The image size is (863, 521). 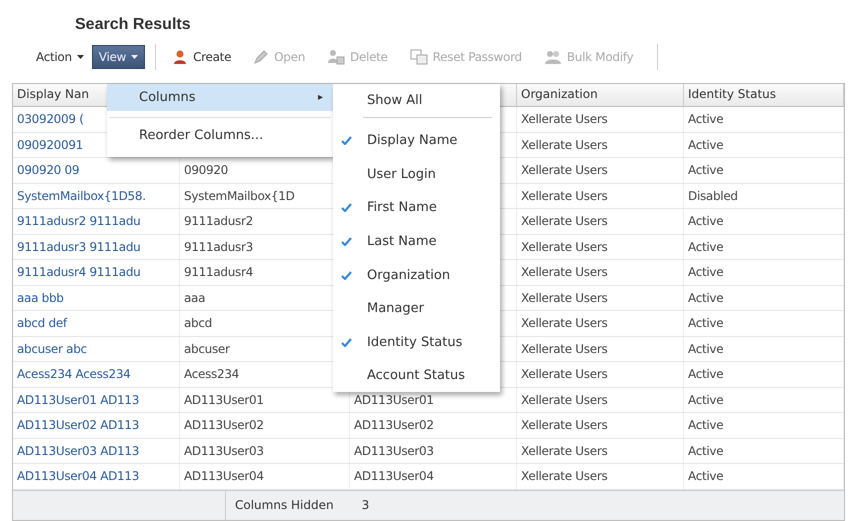 What do you see at coordinates (220, 97) in the screenshot?
I see `menu-item: Columns ▸` at bounding box center [220, 97].